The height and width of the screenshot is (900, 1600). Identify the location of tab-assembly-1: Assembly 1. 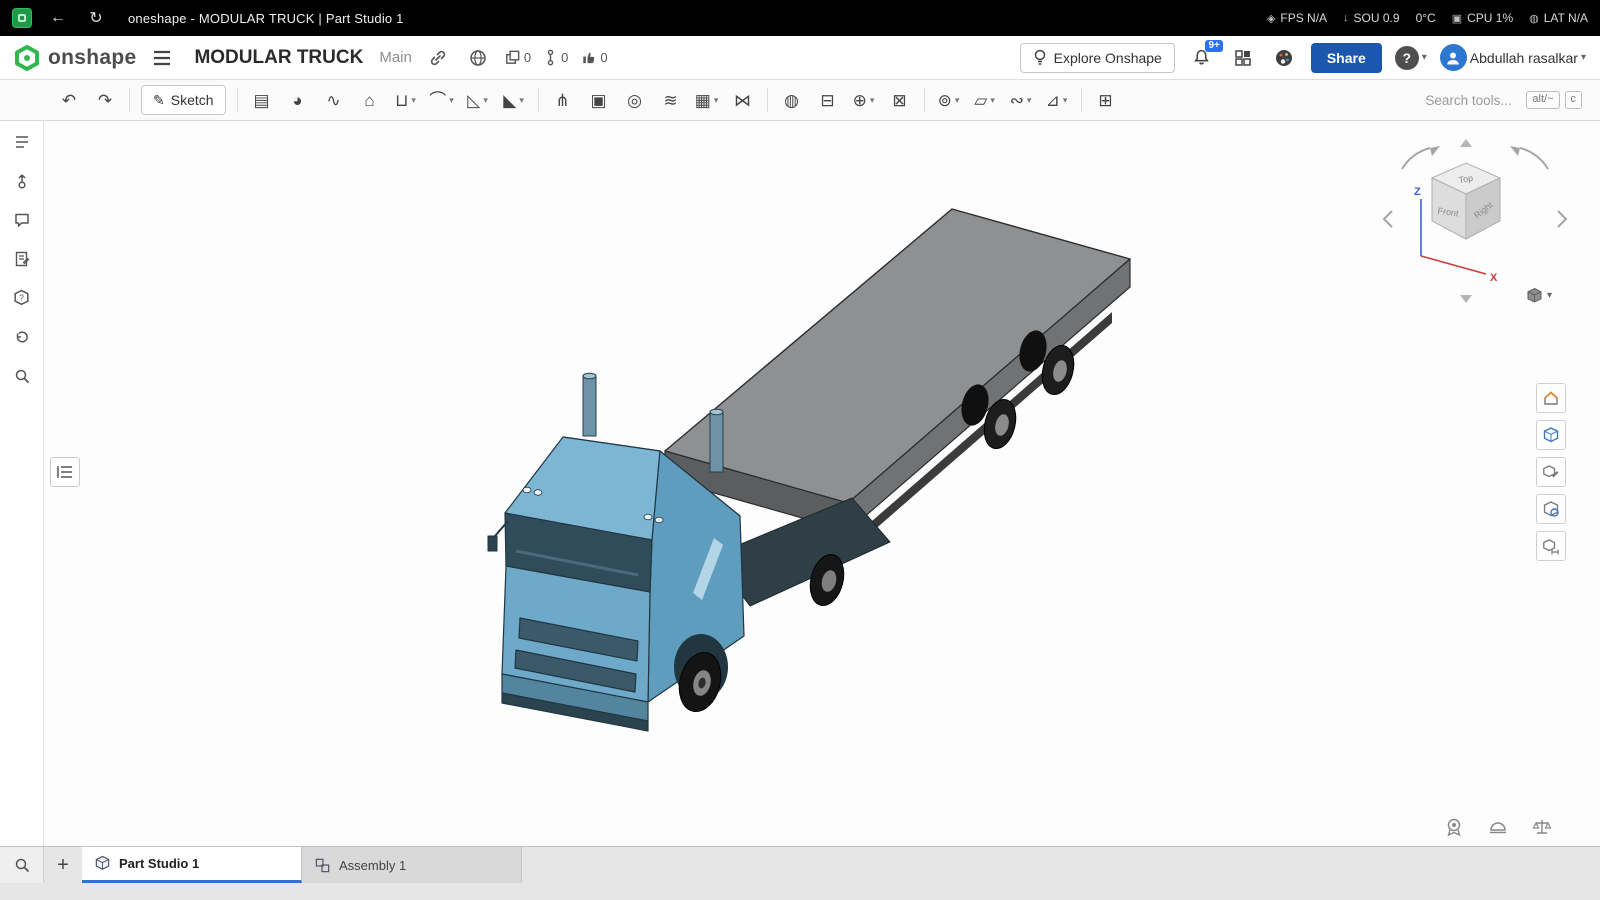
(412, 865).